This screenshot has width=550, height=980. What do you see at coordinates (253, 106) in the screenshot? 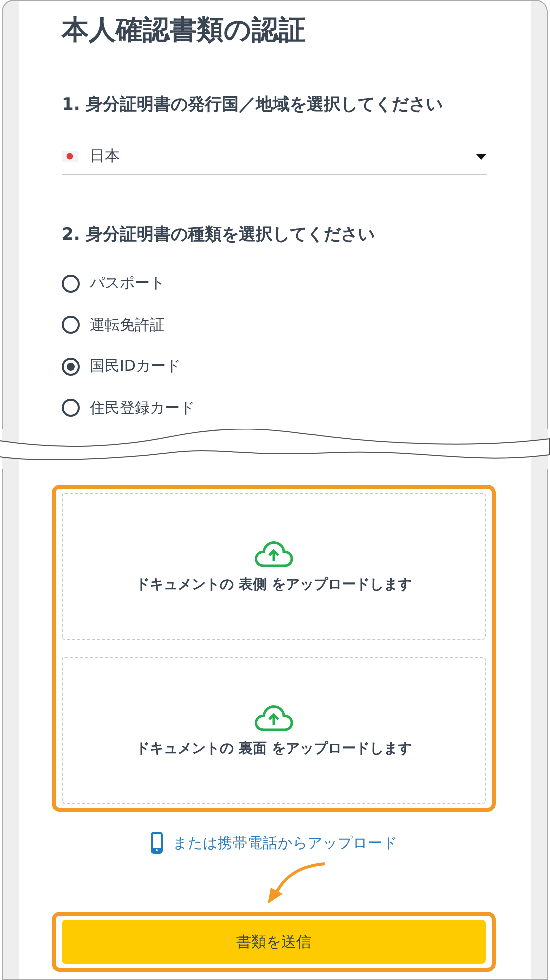
I see `section-heading: 1. 身分証明書の発行国／地域を選択してください` at bounding box center [253, 106].